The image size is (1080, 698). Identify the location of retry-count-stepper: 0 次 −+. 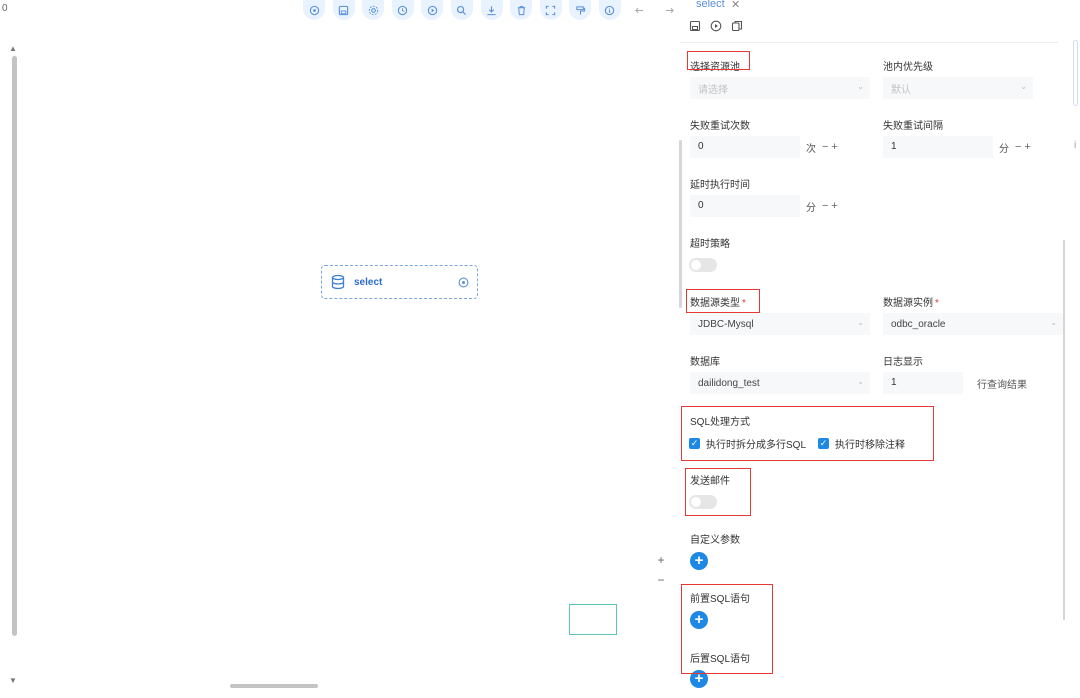
(765, 147).